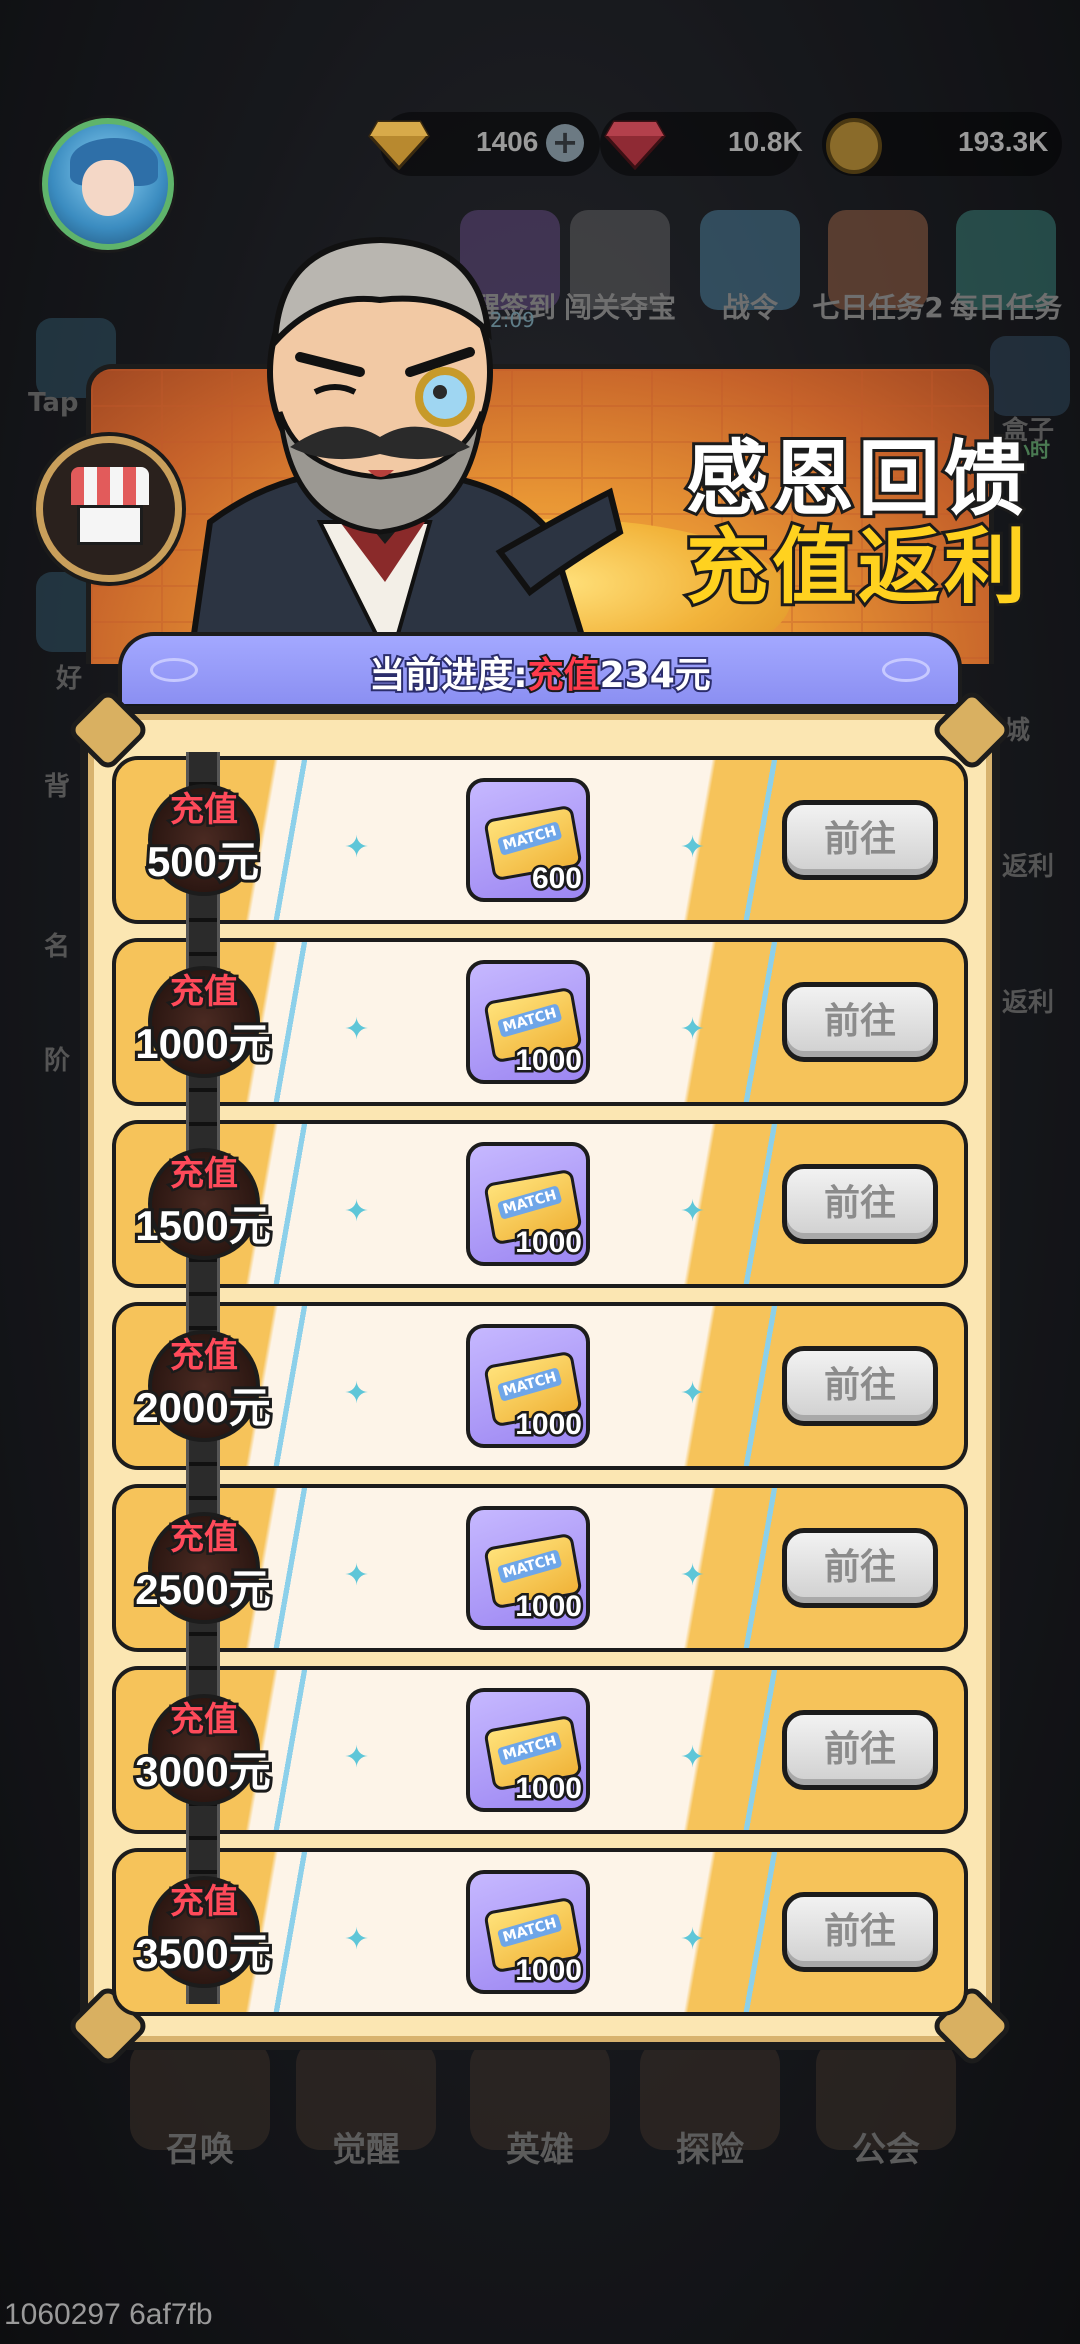  Describe the element at coordinates (405, 449) in the screenshot. I see `merchant-character` at that location.